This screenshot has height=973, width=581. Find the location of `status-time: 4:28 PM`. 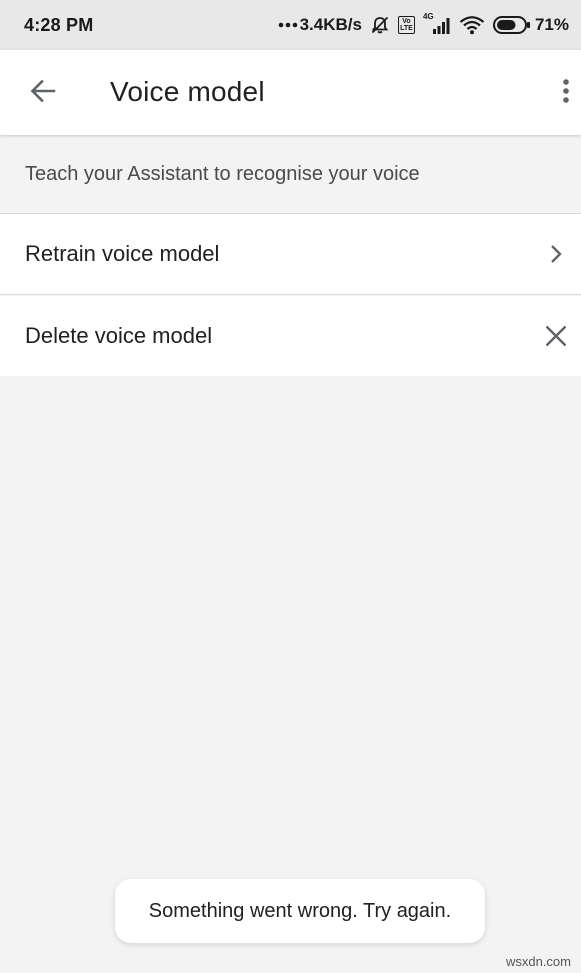

status-time: 4:28 PM is located at coordinates (59, 24).